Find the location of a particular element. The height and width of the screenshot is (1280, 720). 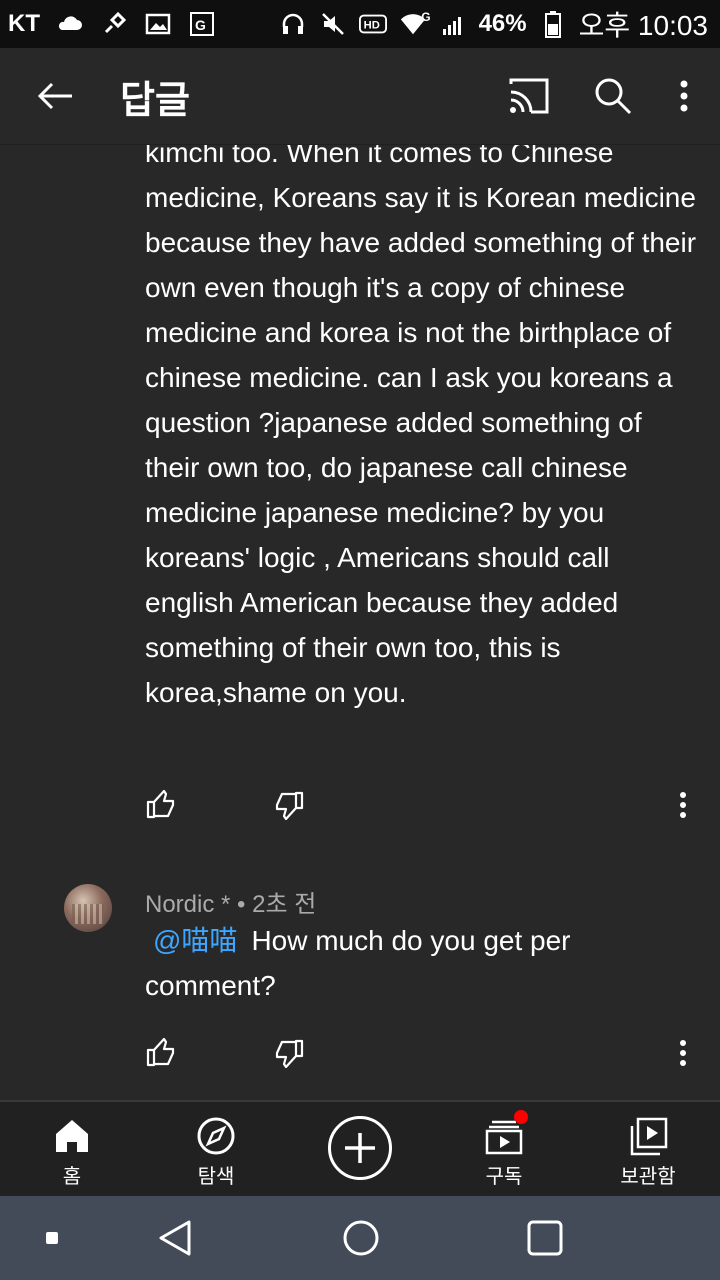

svg-text: G is located at coordinates (200, 25).